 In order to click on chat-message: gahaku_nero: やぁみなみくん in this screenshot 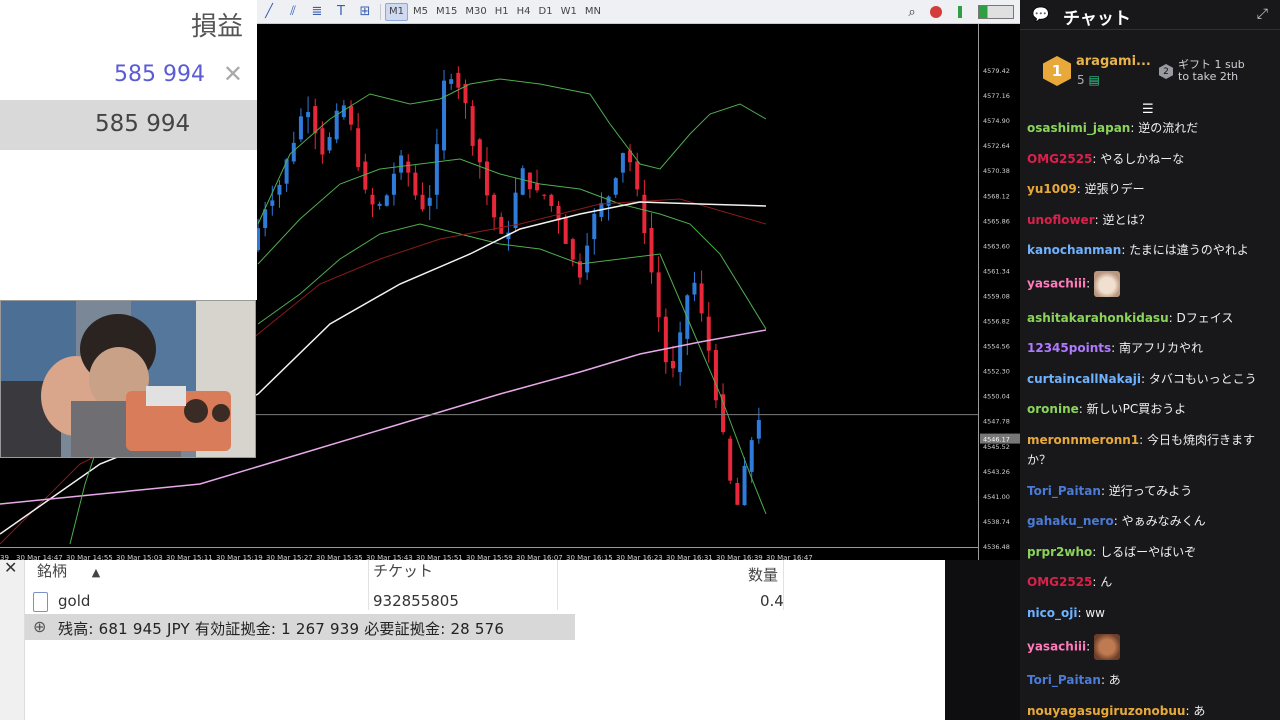, I will do `click(1151, 521)`.